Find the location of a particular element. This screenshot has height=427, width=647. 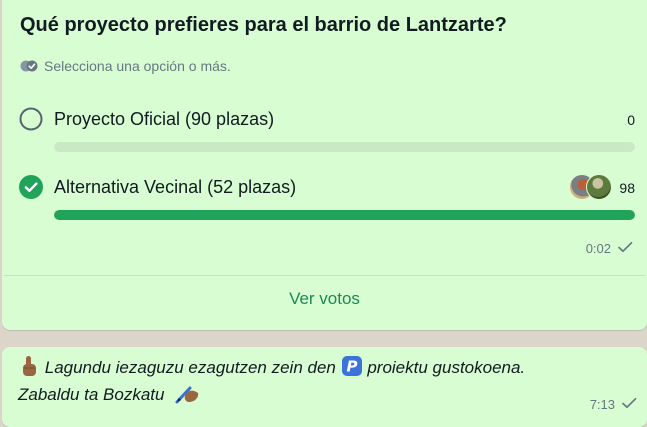

poll-option-vote-count: 0 is located at coordinates (631, 120).